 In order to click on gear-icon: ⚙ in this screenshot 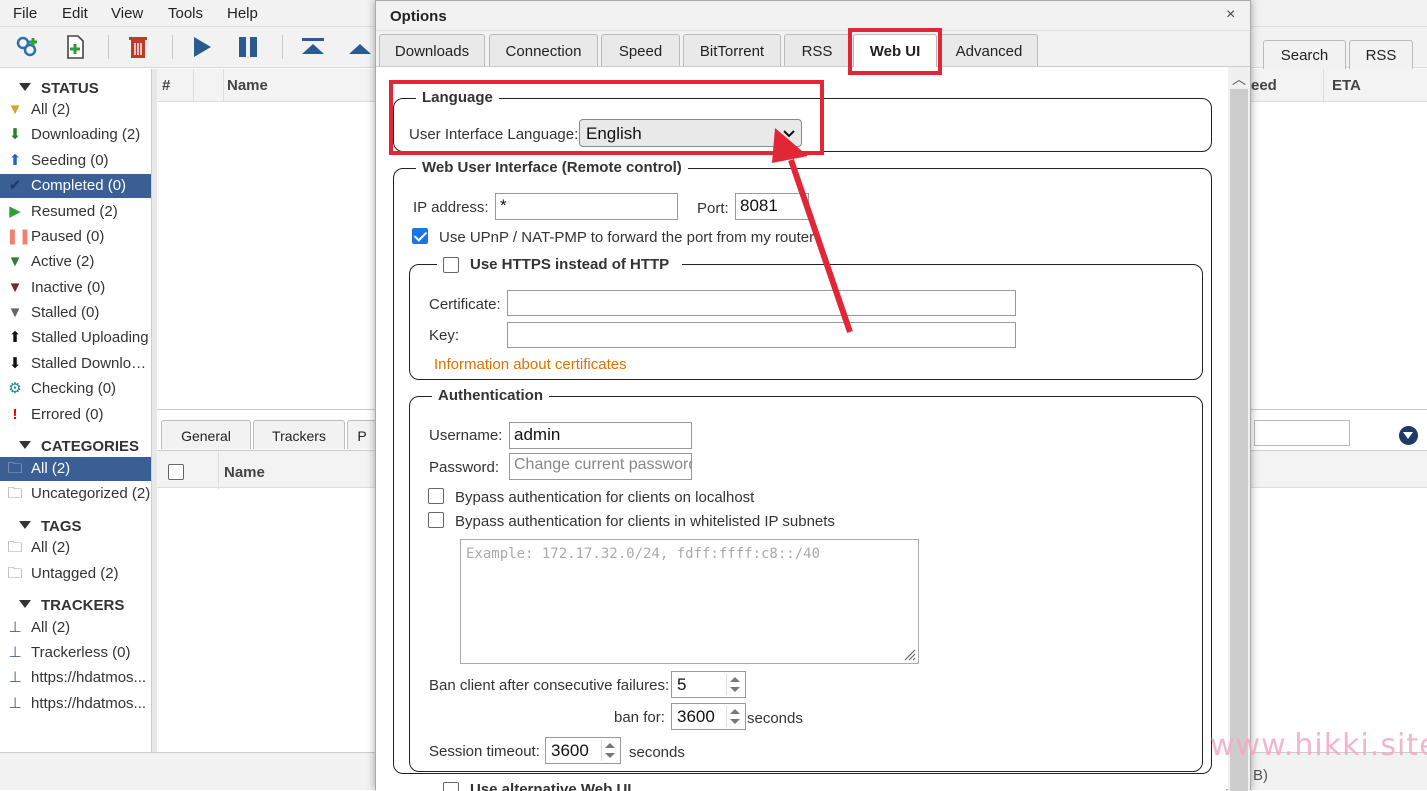, I will do `click(15, 388)`.